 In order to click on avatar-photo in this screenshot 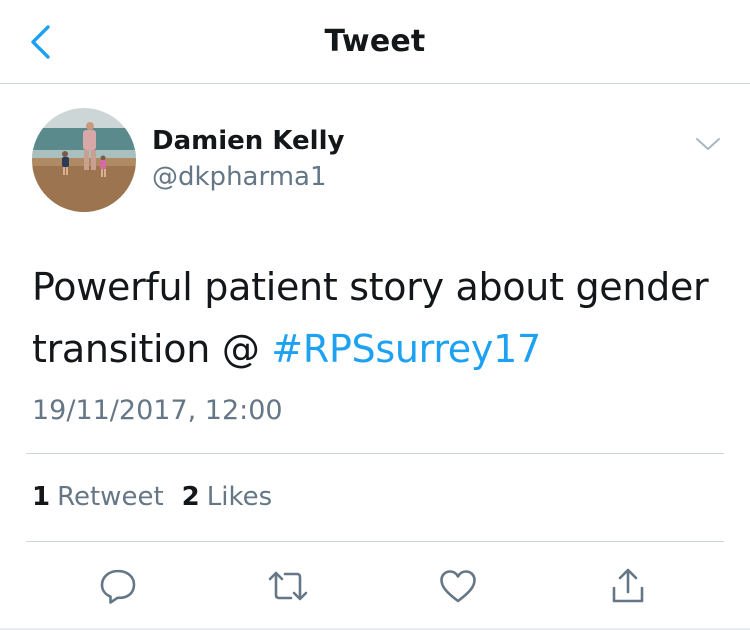, I will do `click(84, 160)`.